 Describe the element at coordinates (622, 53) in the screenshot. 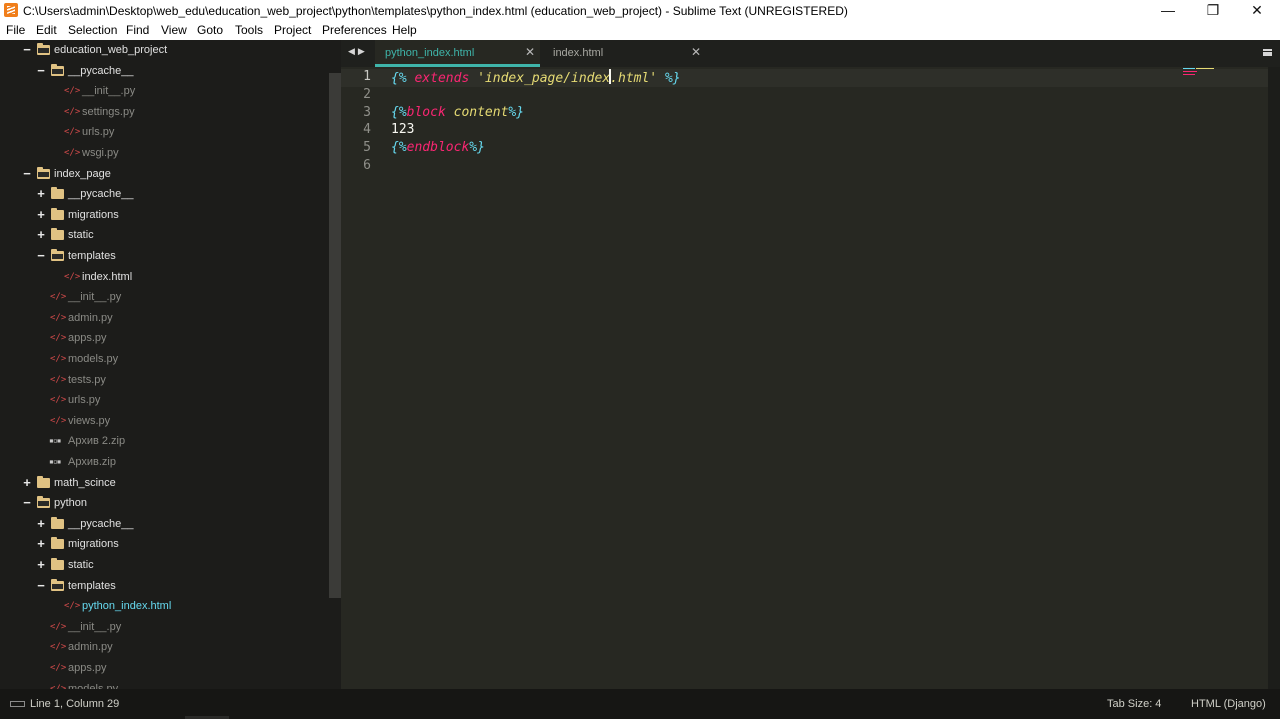

I see `tab-index: index.html ✕` at that location.